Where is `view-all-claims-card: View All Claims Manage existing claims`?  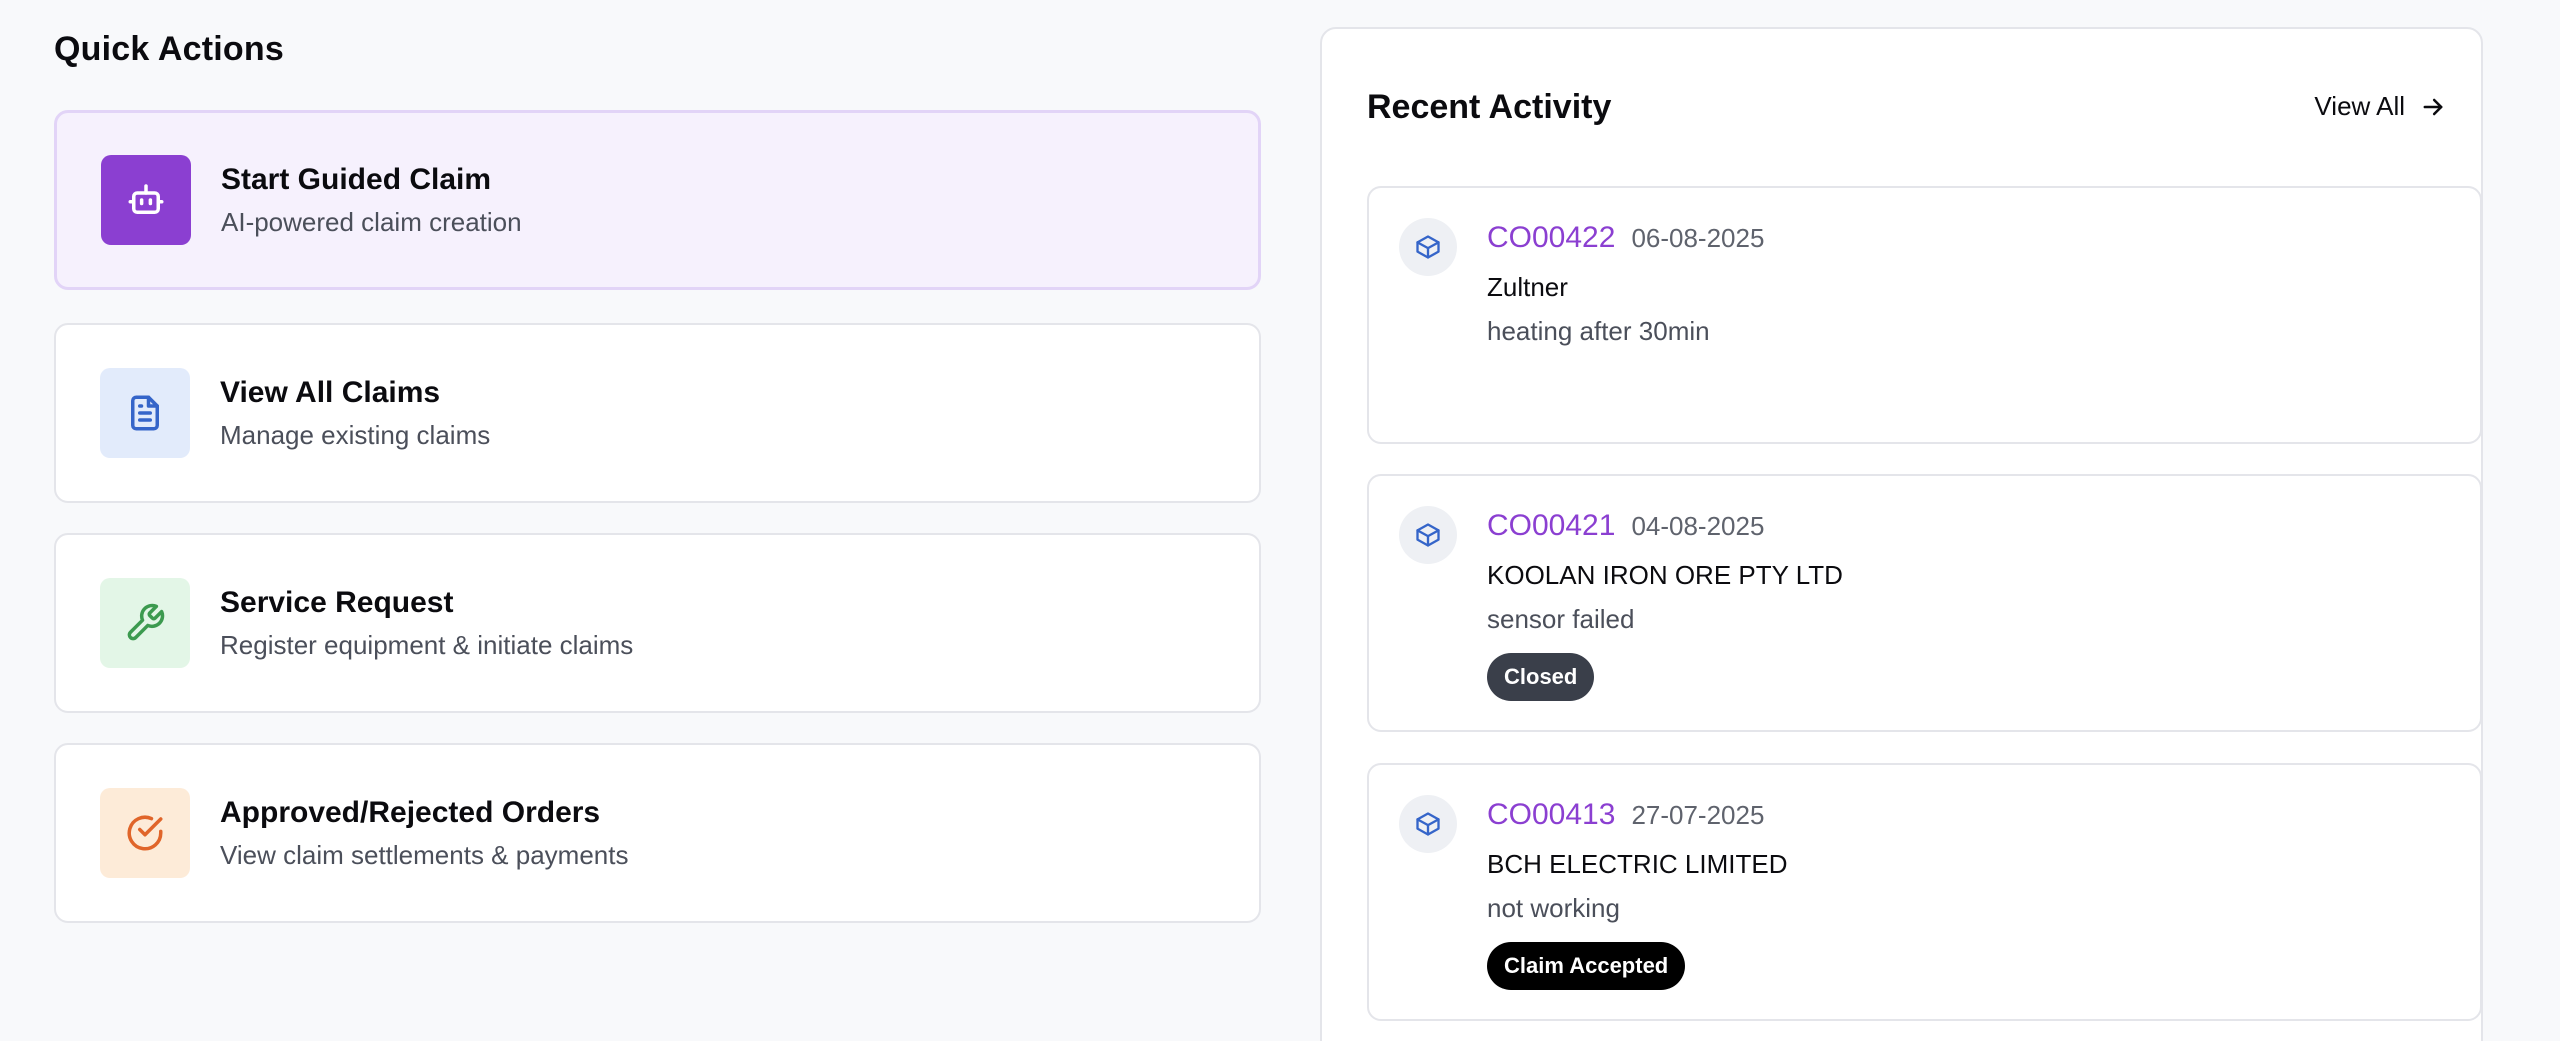
view-all-claims-card: View All Claims Manage existing claims is located at coordinates (657, 413).